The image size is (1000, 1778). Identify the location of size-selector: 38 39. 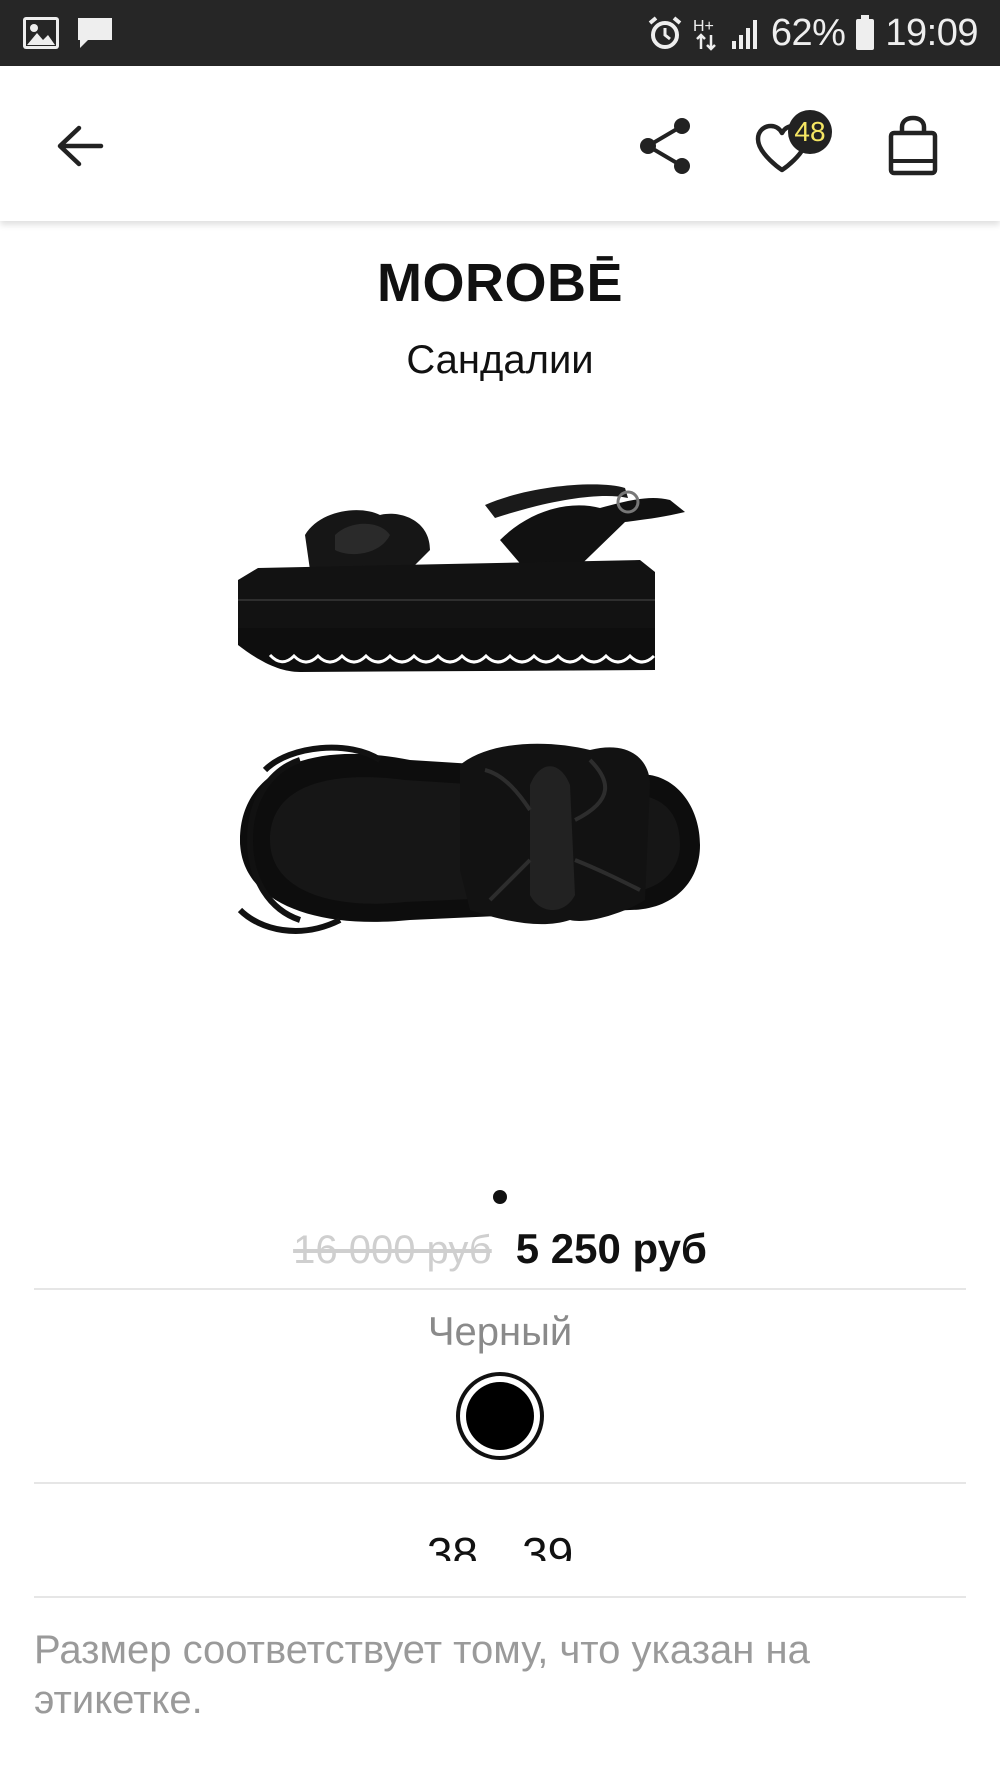
(500, 1533).